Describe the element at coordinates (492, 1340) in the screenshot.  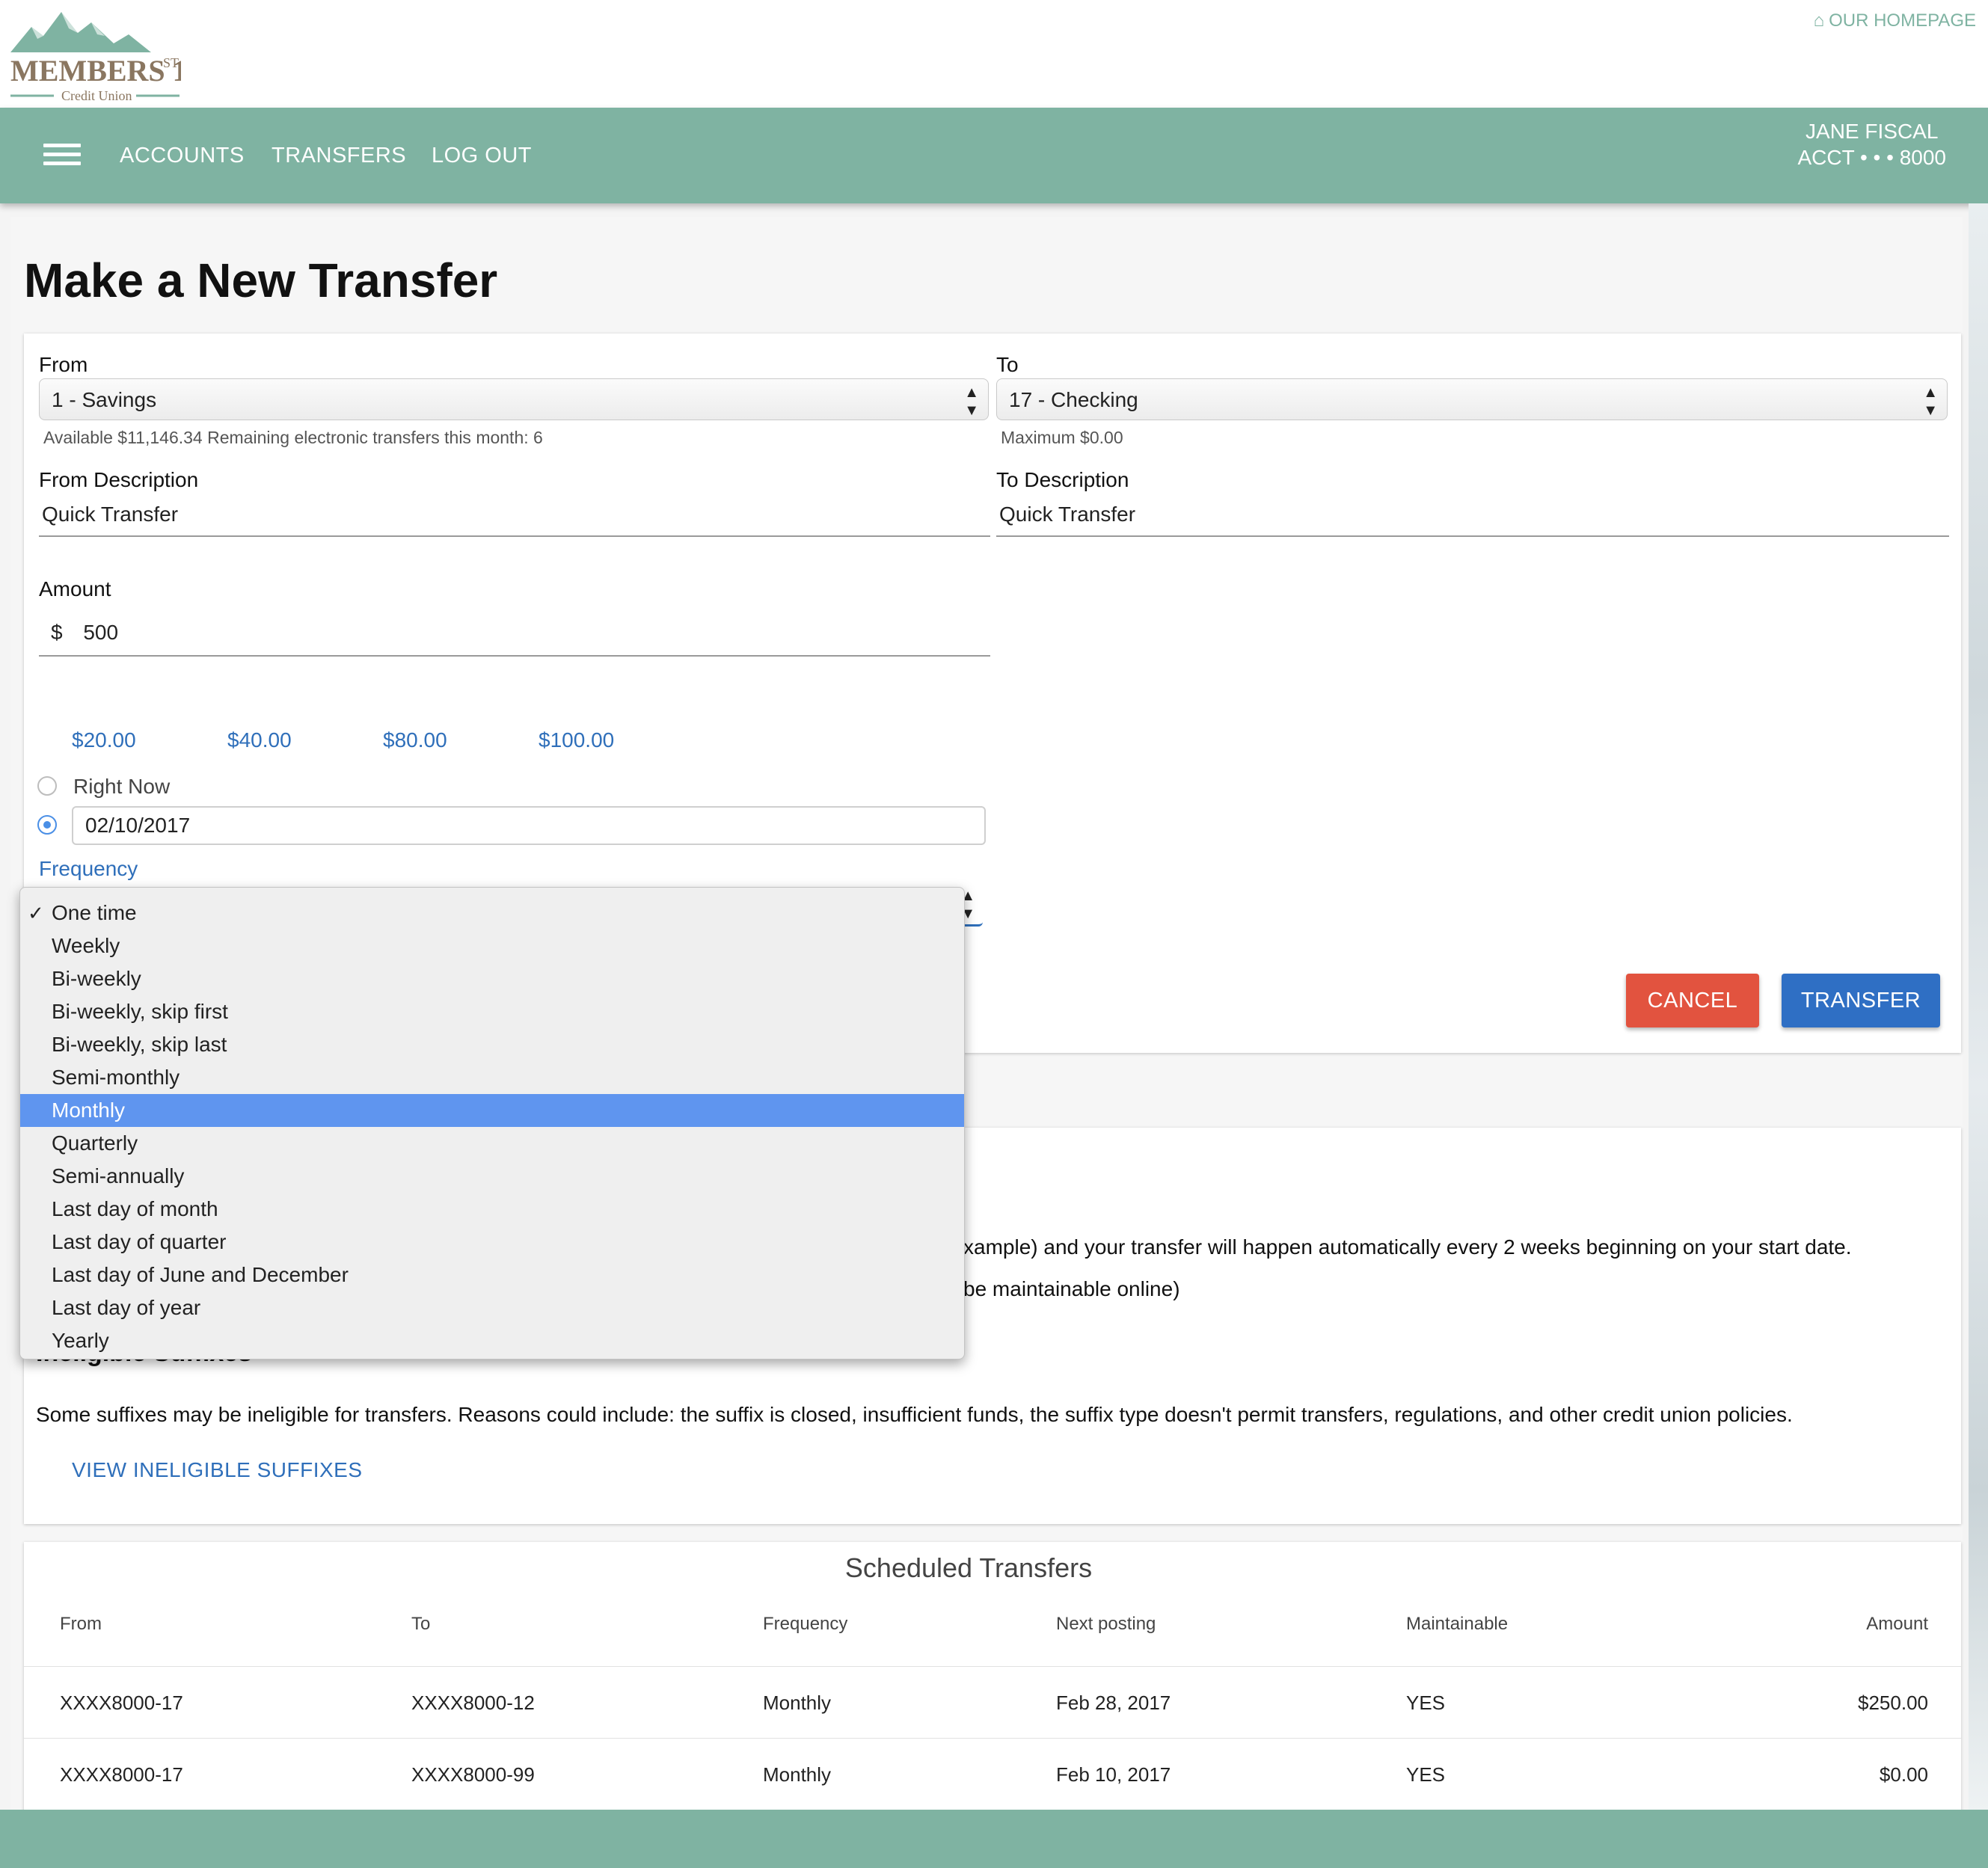
I see `frequency-option-yearly: Yearly` at that location.